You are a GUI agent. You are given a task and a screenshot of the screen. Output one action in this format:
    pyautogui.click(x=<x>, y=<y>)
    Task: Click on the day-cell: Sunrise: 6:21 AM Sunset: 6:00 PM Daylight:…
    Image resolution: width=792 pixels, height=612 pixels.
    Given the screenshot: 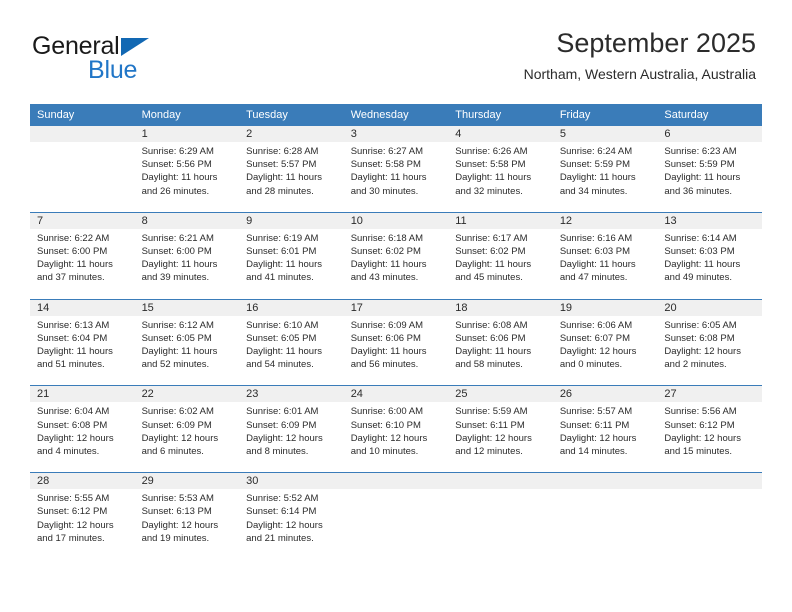 What is the action you would take?
    pyautogui.click(x=187, y=259)
    